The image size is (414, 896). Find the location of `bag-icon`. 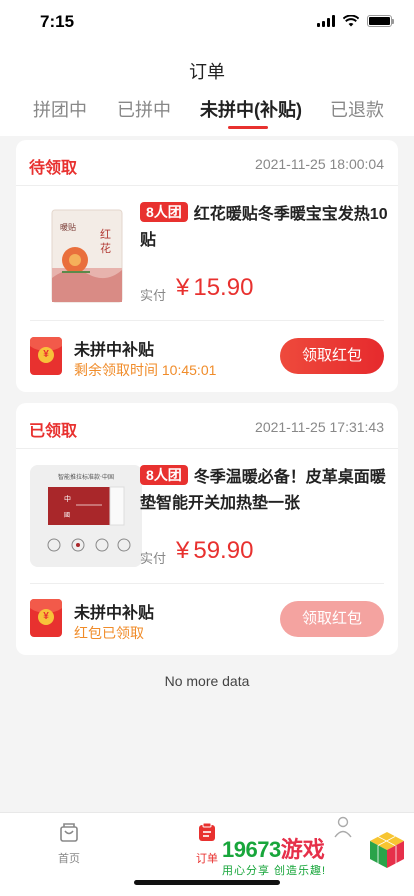

bag-icon is located at coordinates (69, 832).